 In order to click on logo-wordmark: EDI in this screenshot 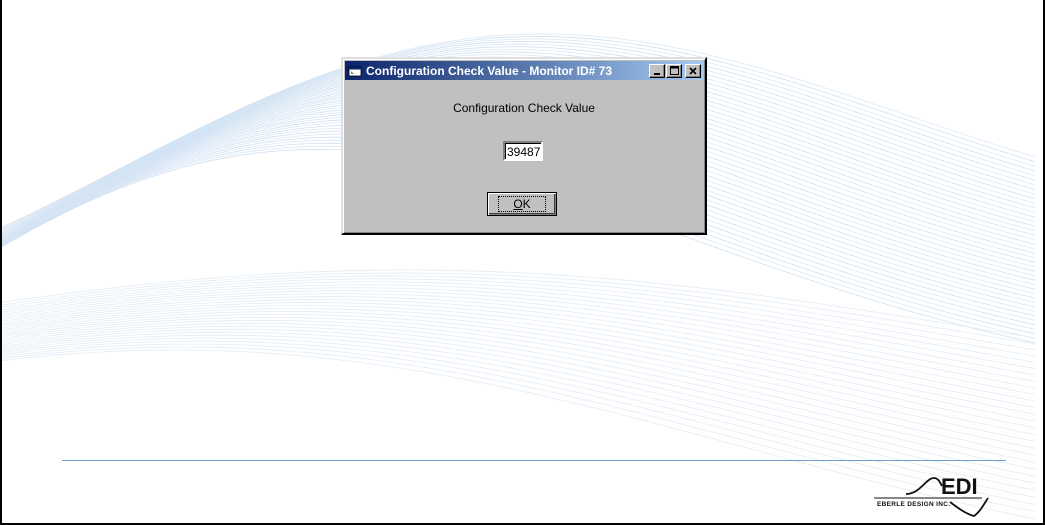, I will do `click(959, 486)`.